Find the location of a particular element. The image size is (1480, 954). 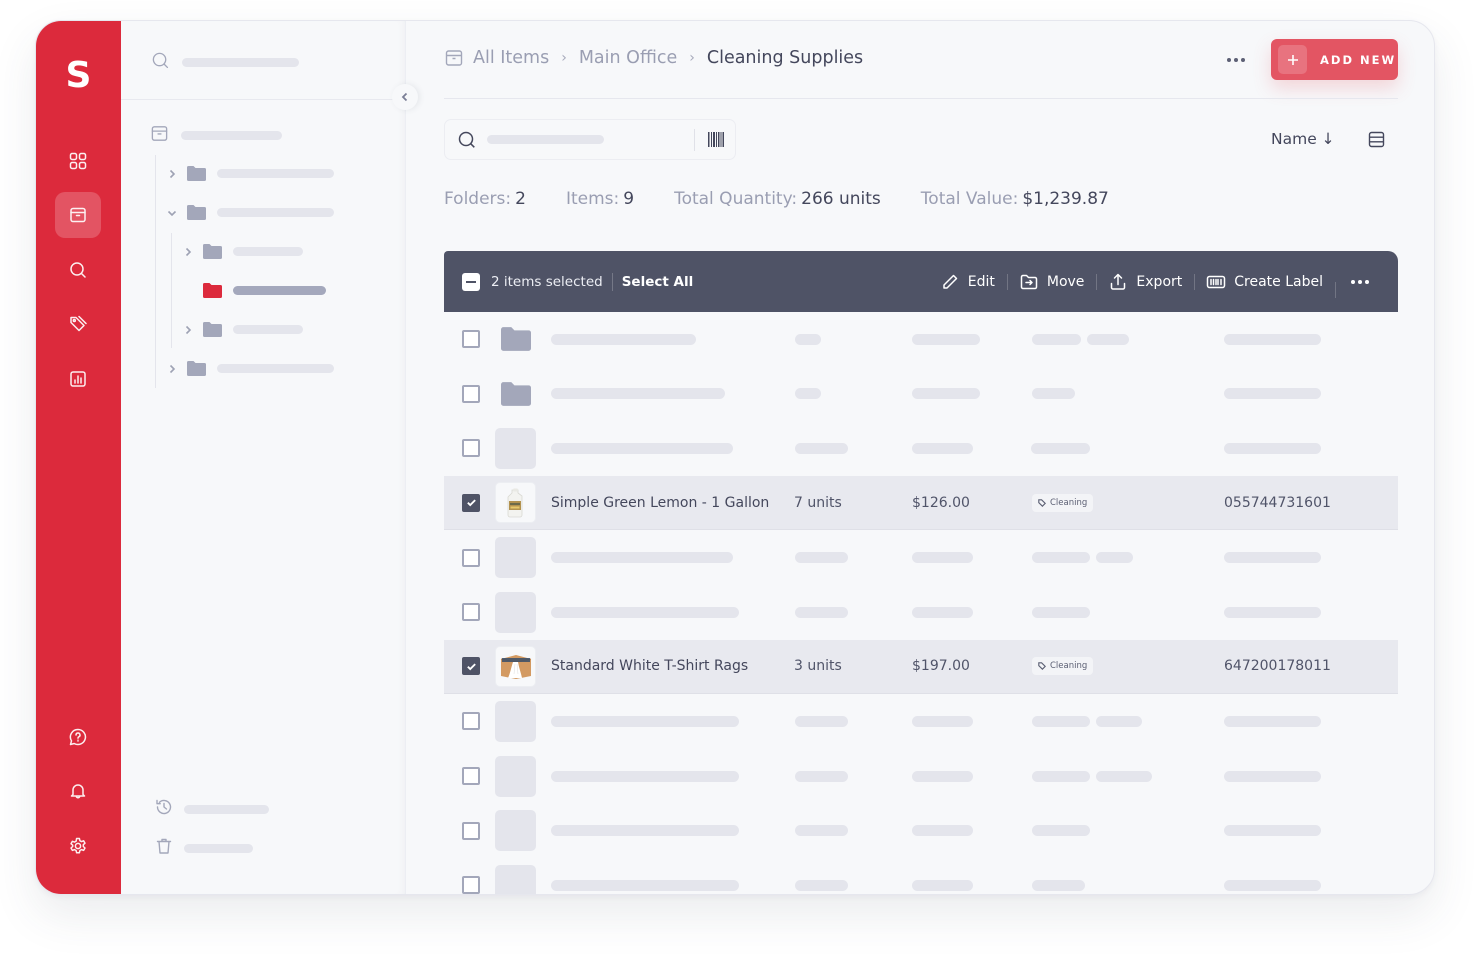

header-more-button is located at coordinates (1236, 60).